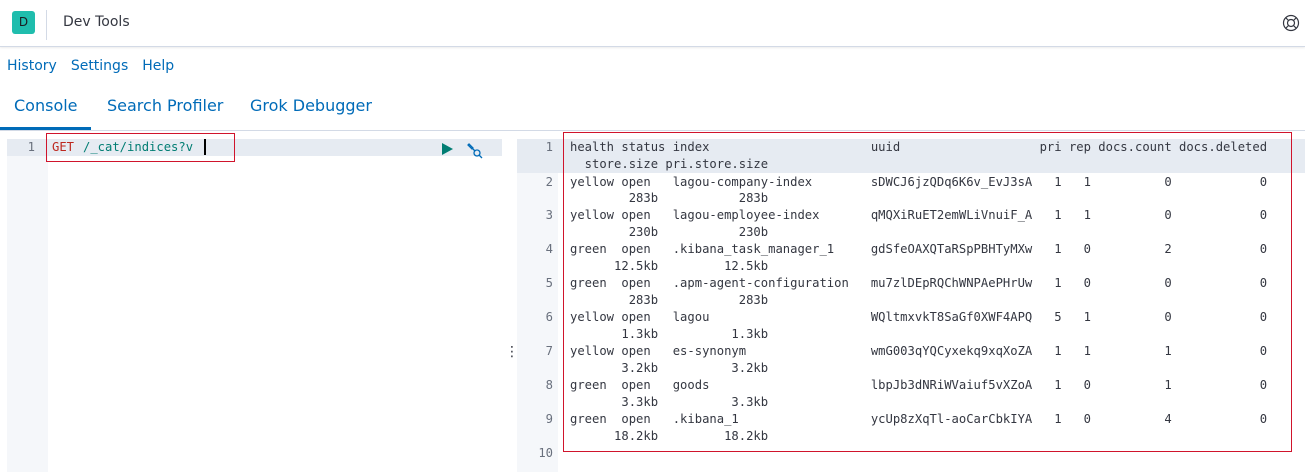  What do you see at coordinates (165, 105) in the screenshot?
I see `tab-search-profiler: Search Profiler` at bounding box center [165, 105].